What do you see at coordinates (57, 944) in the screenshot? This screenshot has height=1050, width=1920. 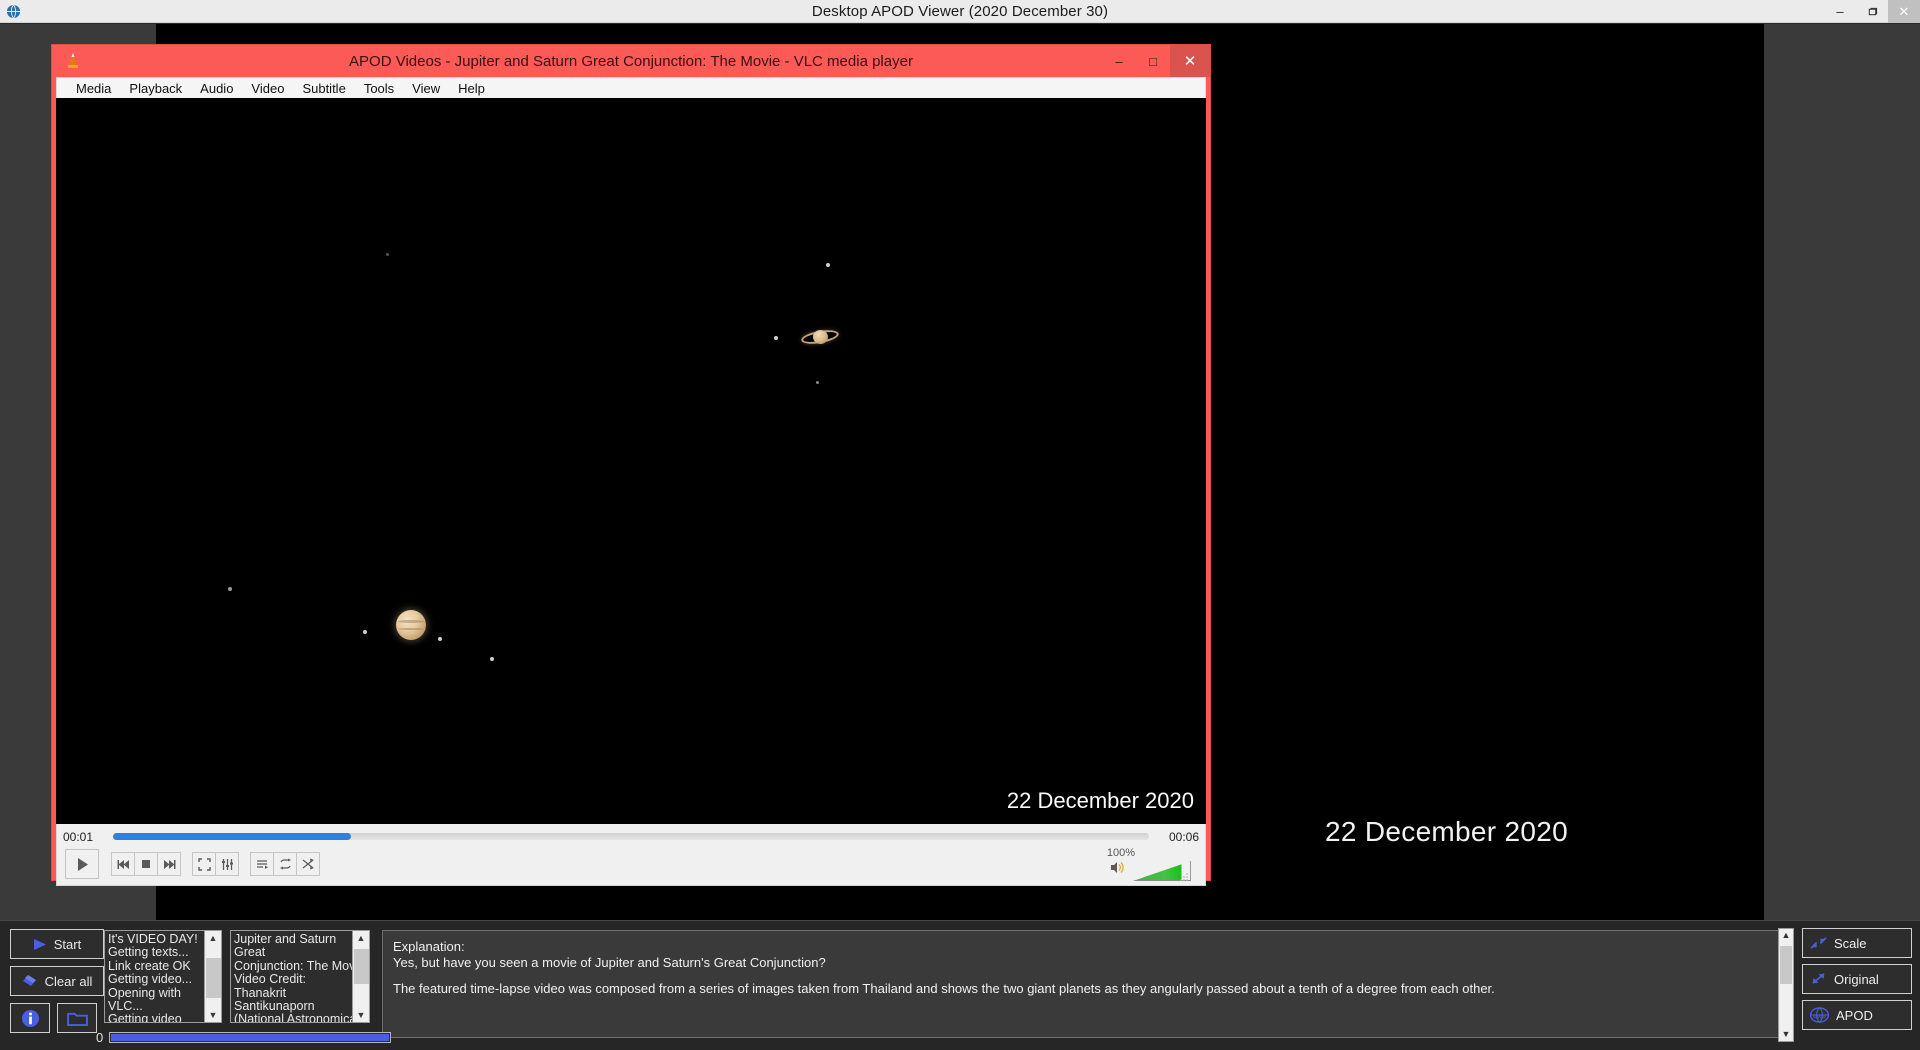 I see `start-button: Start` at bounding box center [57, 944].